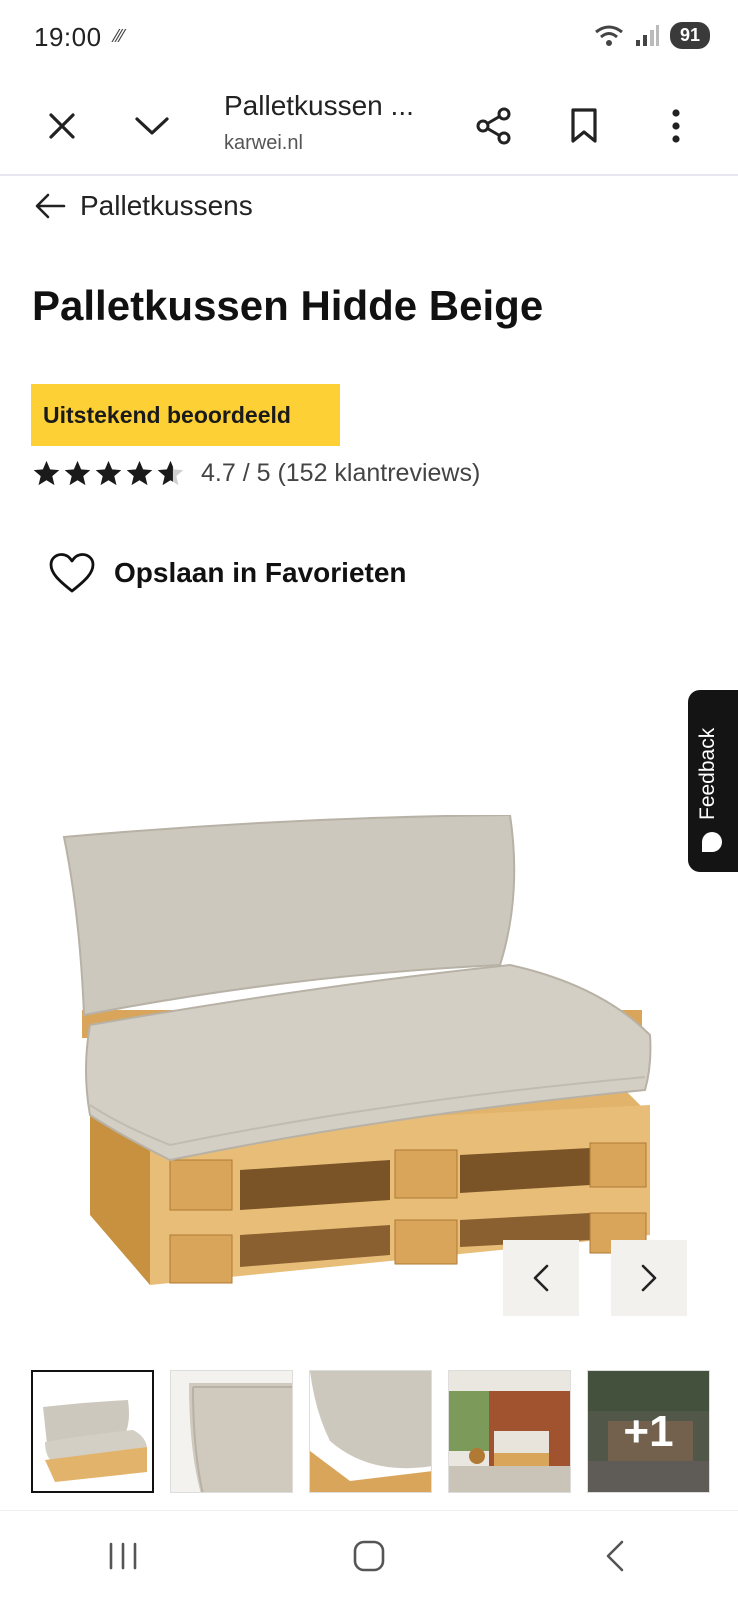  I want to click on thumbnail-5: +1, so click(648, 1431).